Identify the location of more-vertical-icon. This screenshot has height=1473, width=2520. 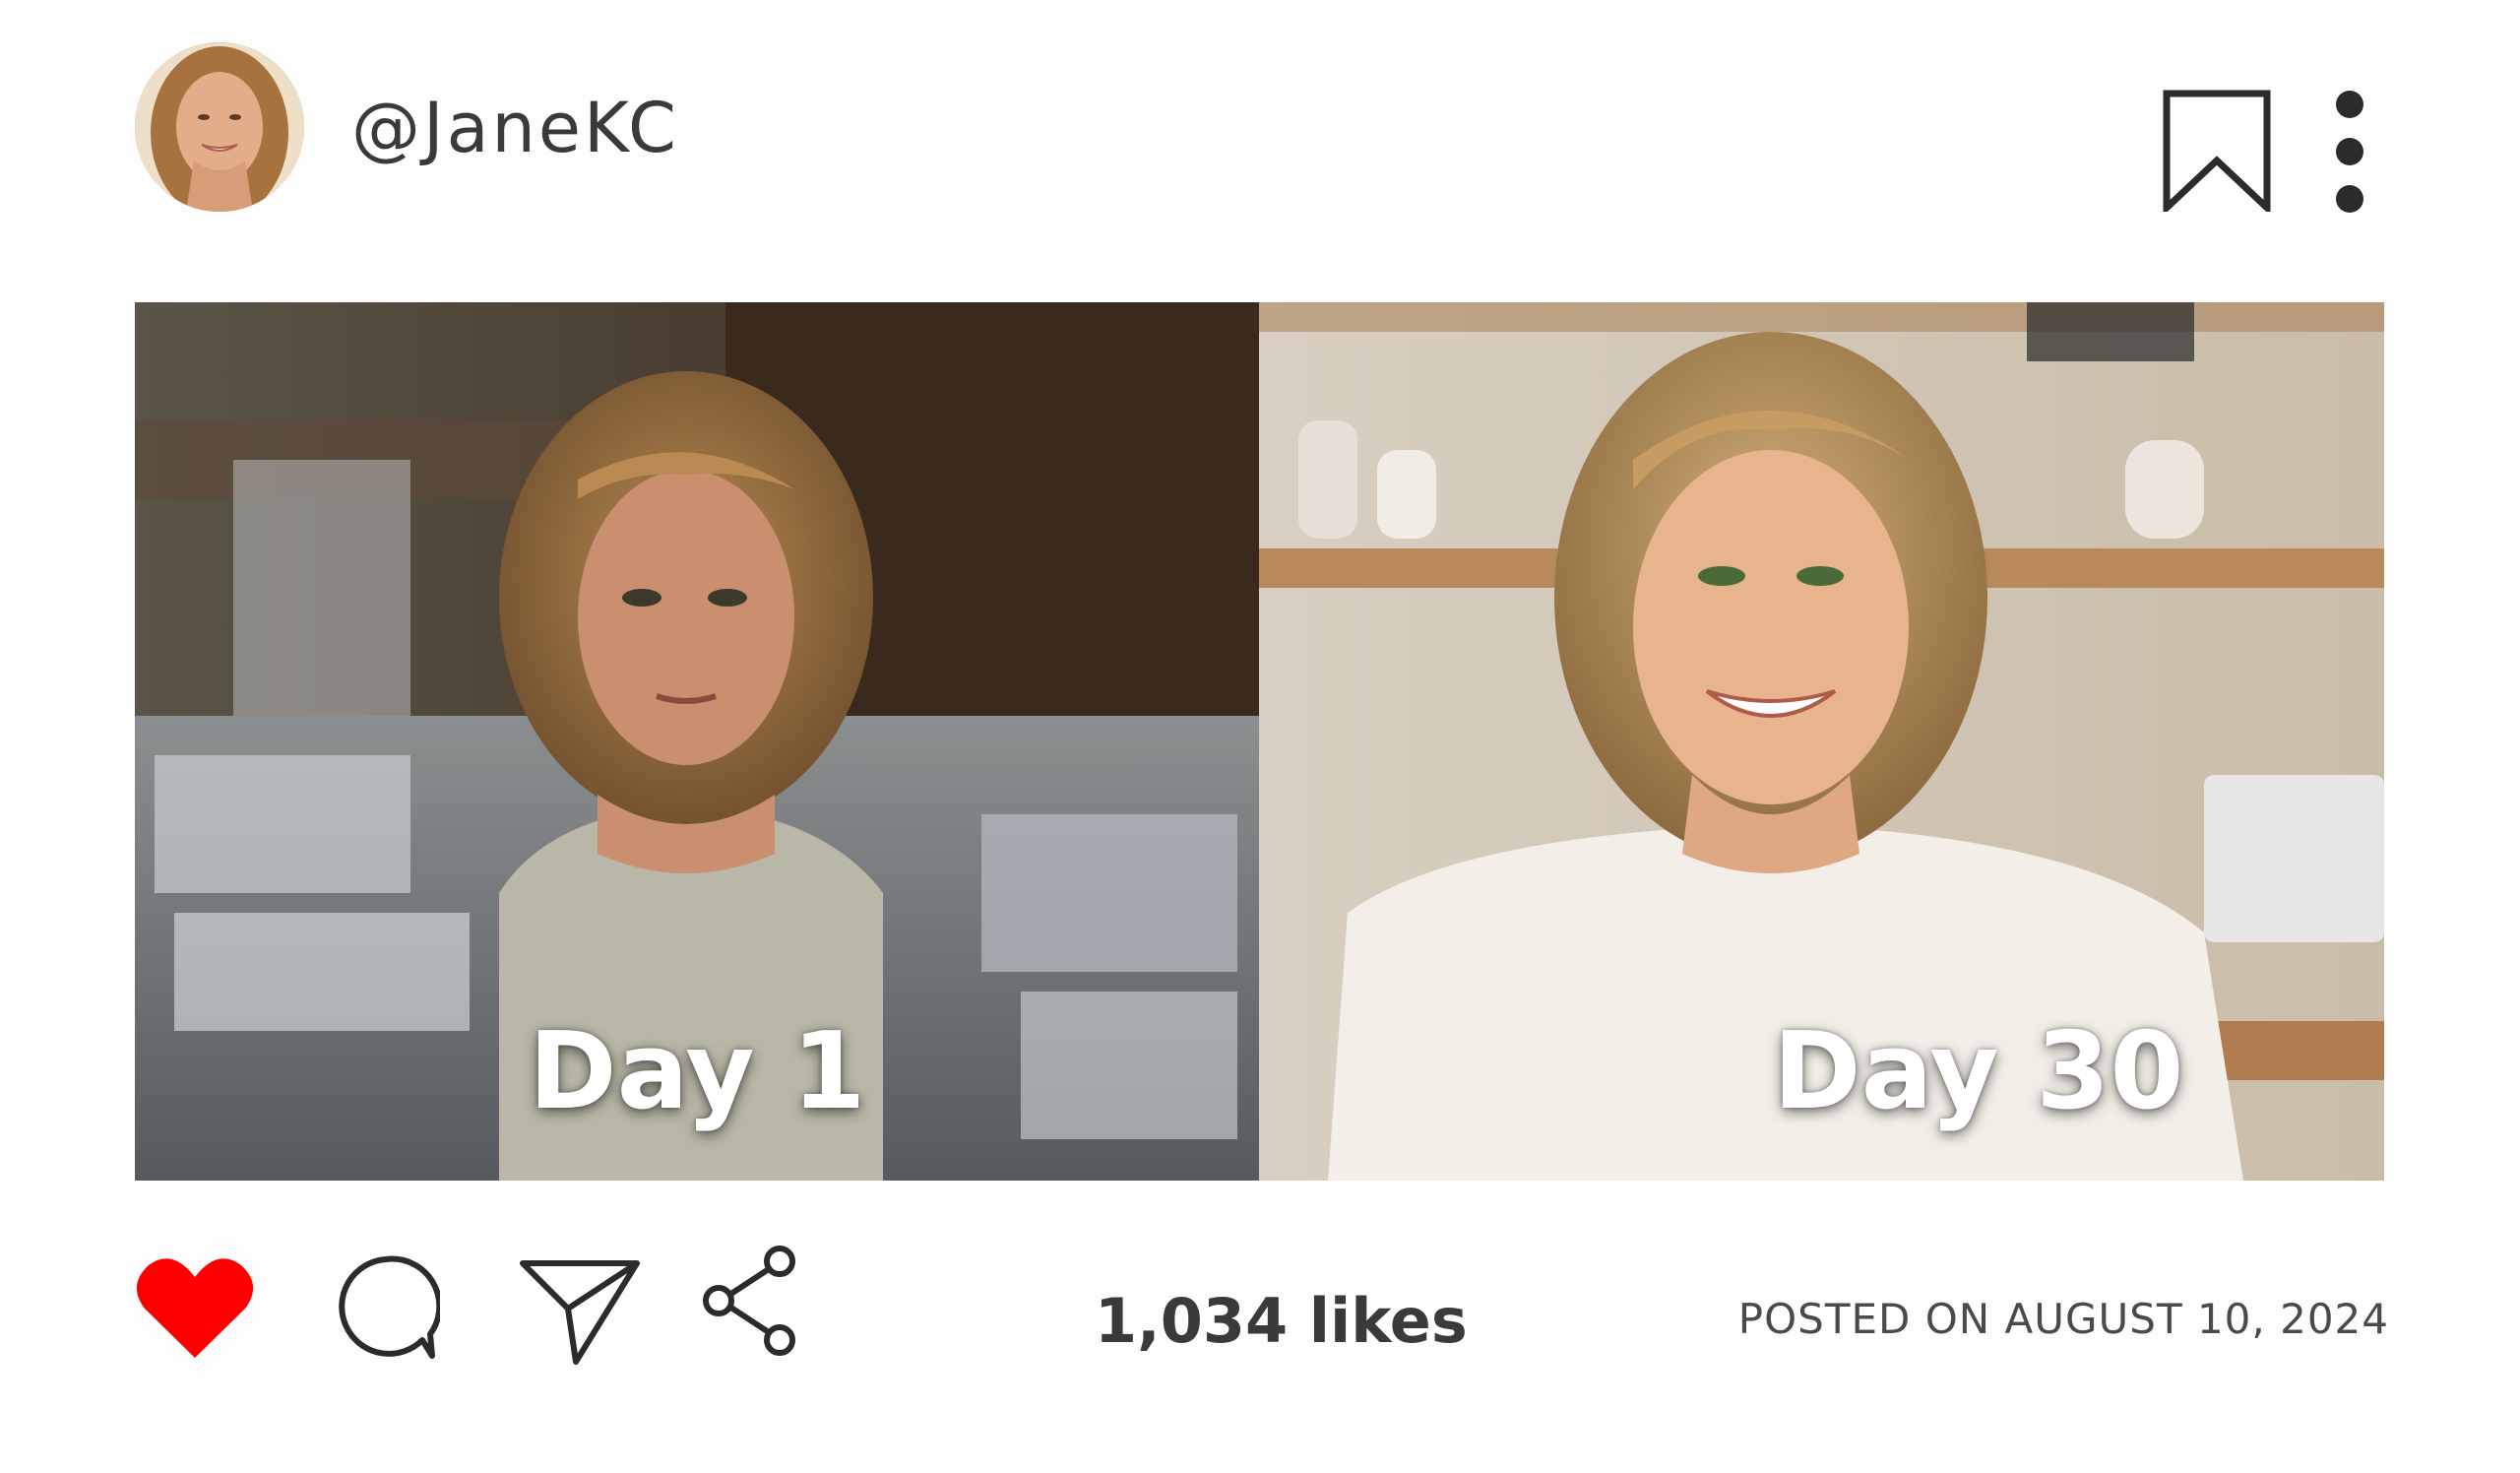
(2349, 154).